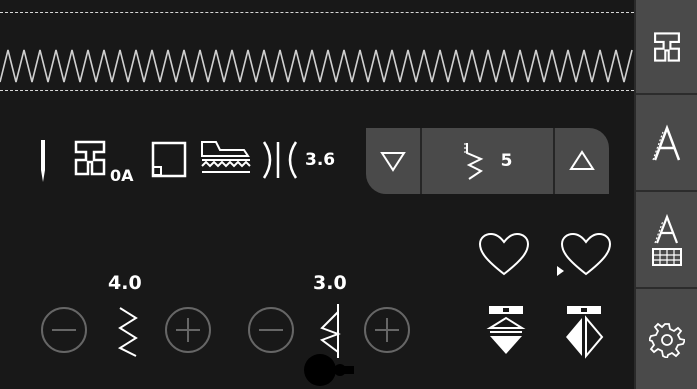 This screenshot has width=697, height=389. Describe the element at coordinates (506, 332) in the screenshot. I see `needle-stop-up-down-icon` at that location.